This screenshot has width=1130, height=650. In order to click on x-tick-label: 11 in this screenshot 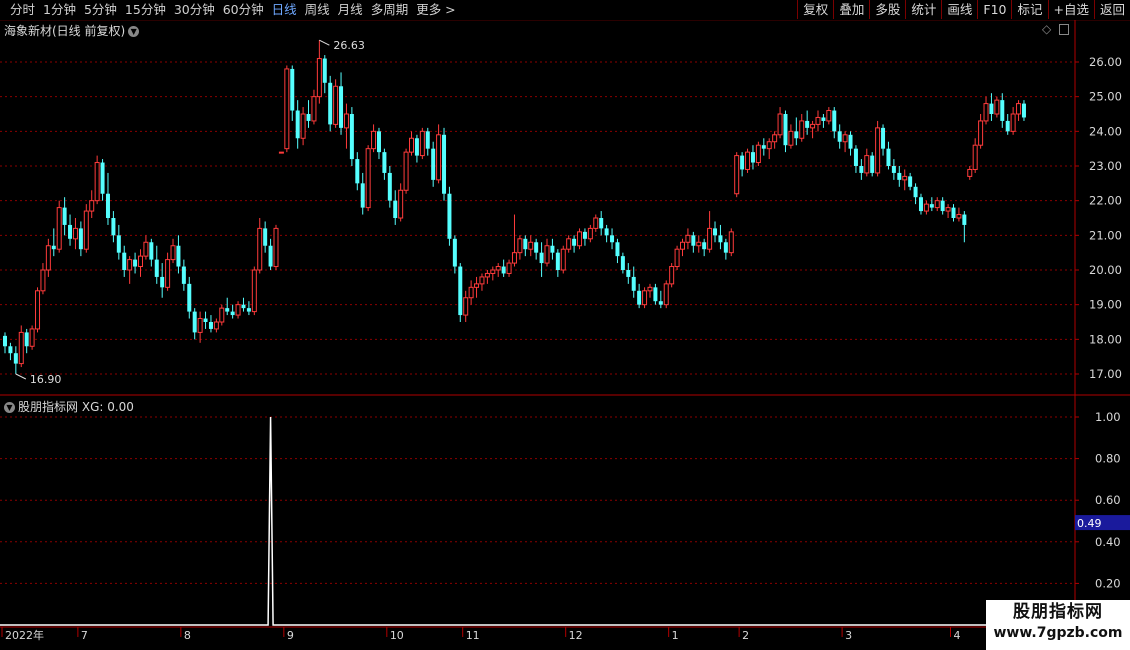, I will do `click(473, 635)`.